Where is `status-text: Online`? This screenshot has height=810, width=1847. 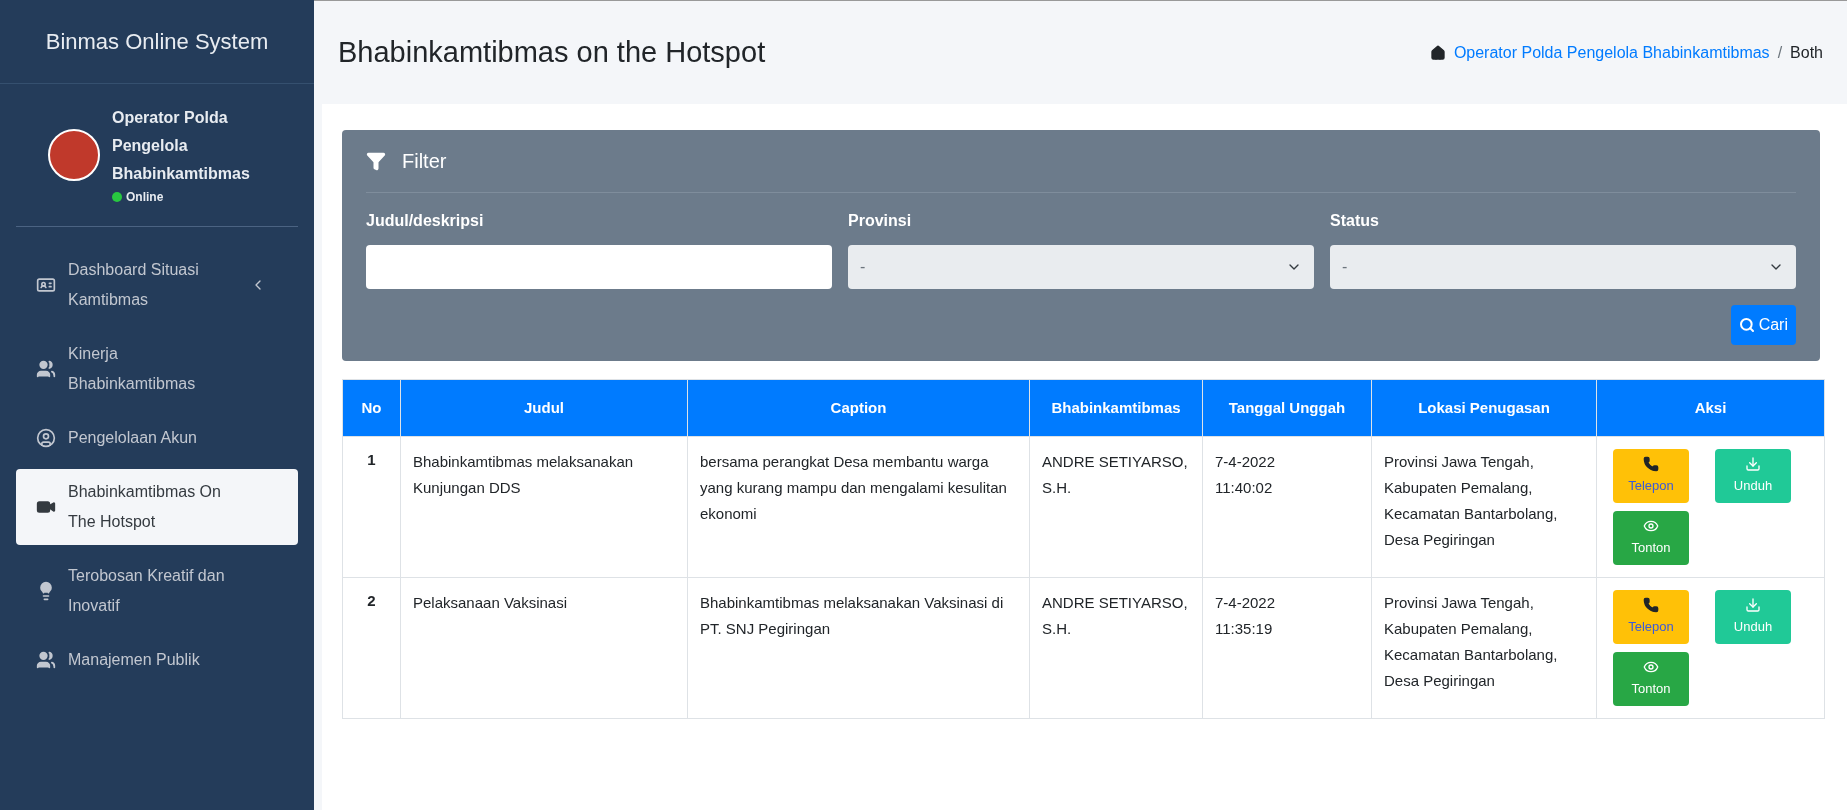
status-text: Online is located at coordinates (145, 197).